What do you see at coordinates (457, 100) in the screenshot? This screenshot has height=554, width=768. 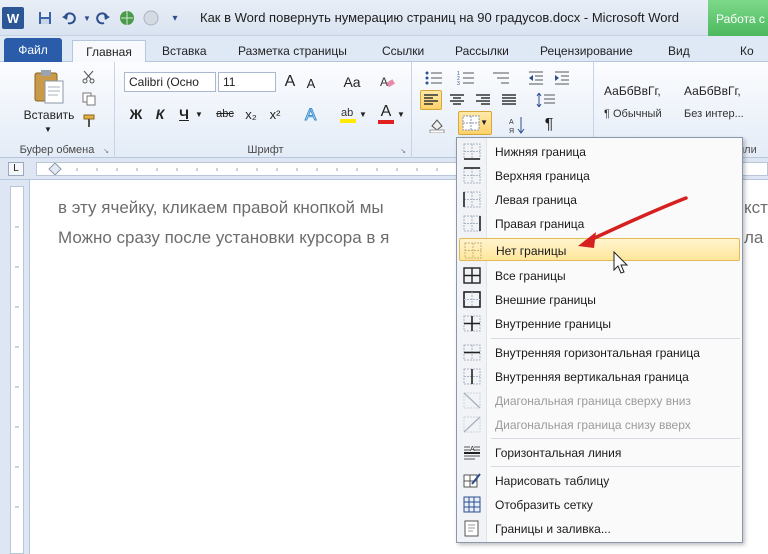 I see `align-center-icon` at bounding box center [457, 100].